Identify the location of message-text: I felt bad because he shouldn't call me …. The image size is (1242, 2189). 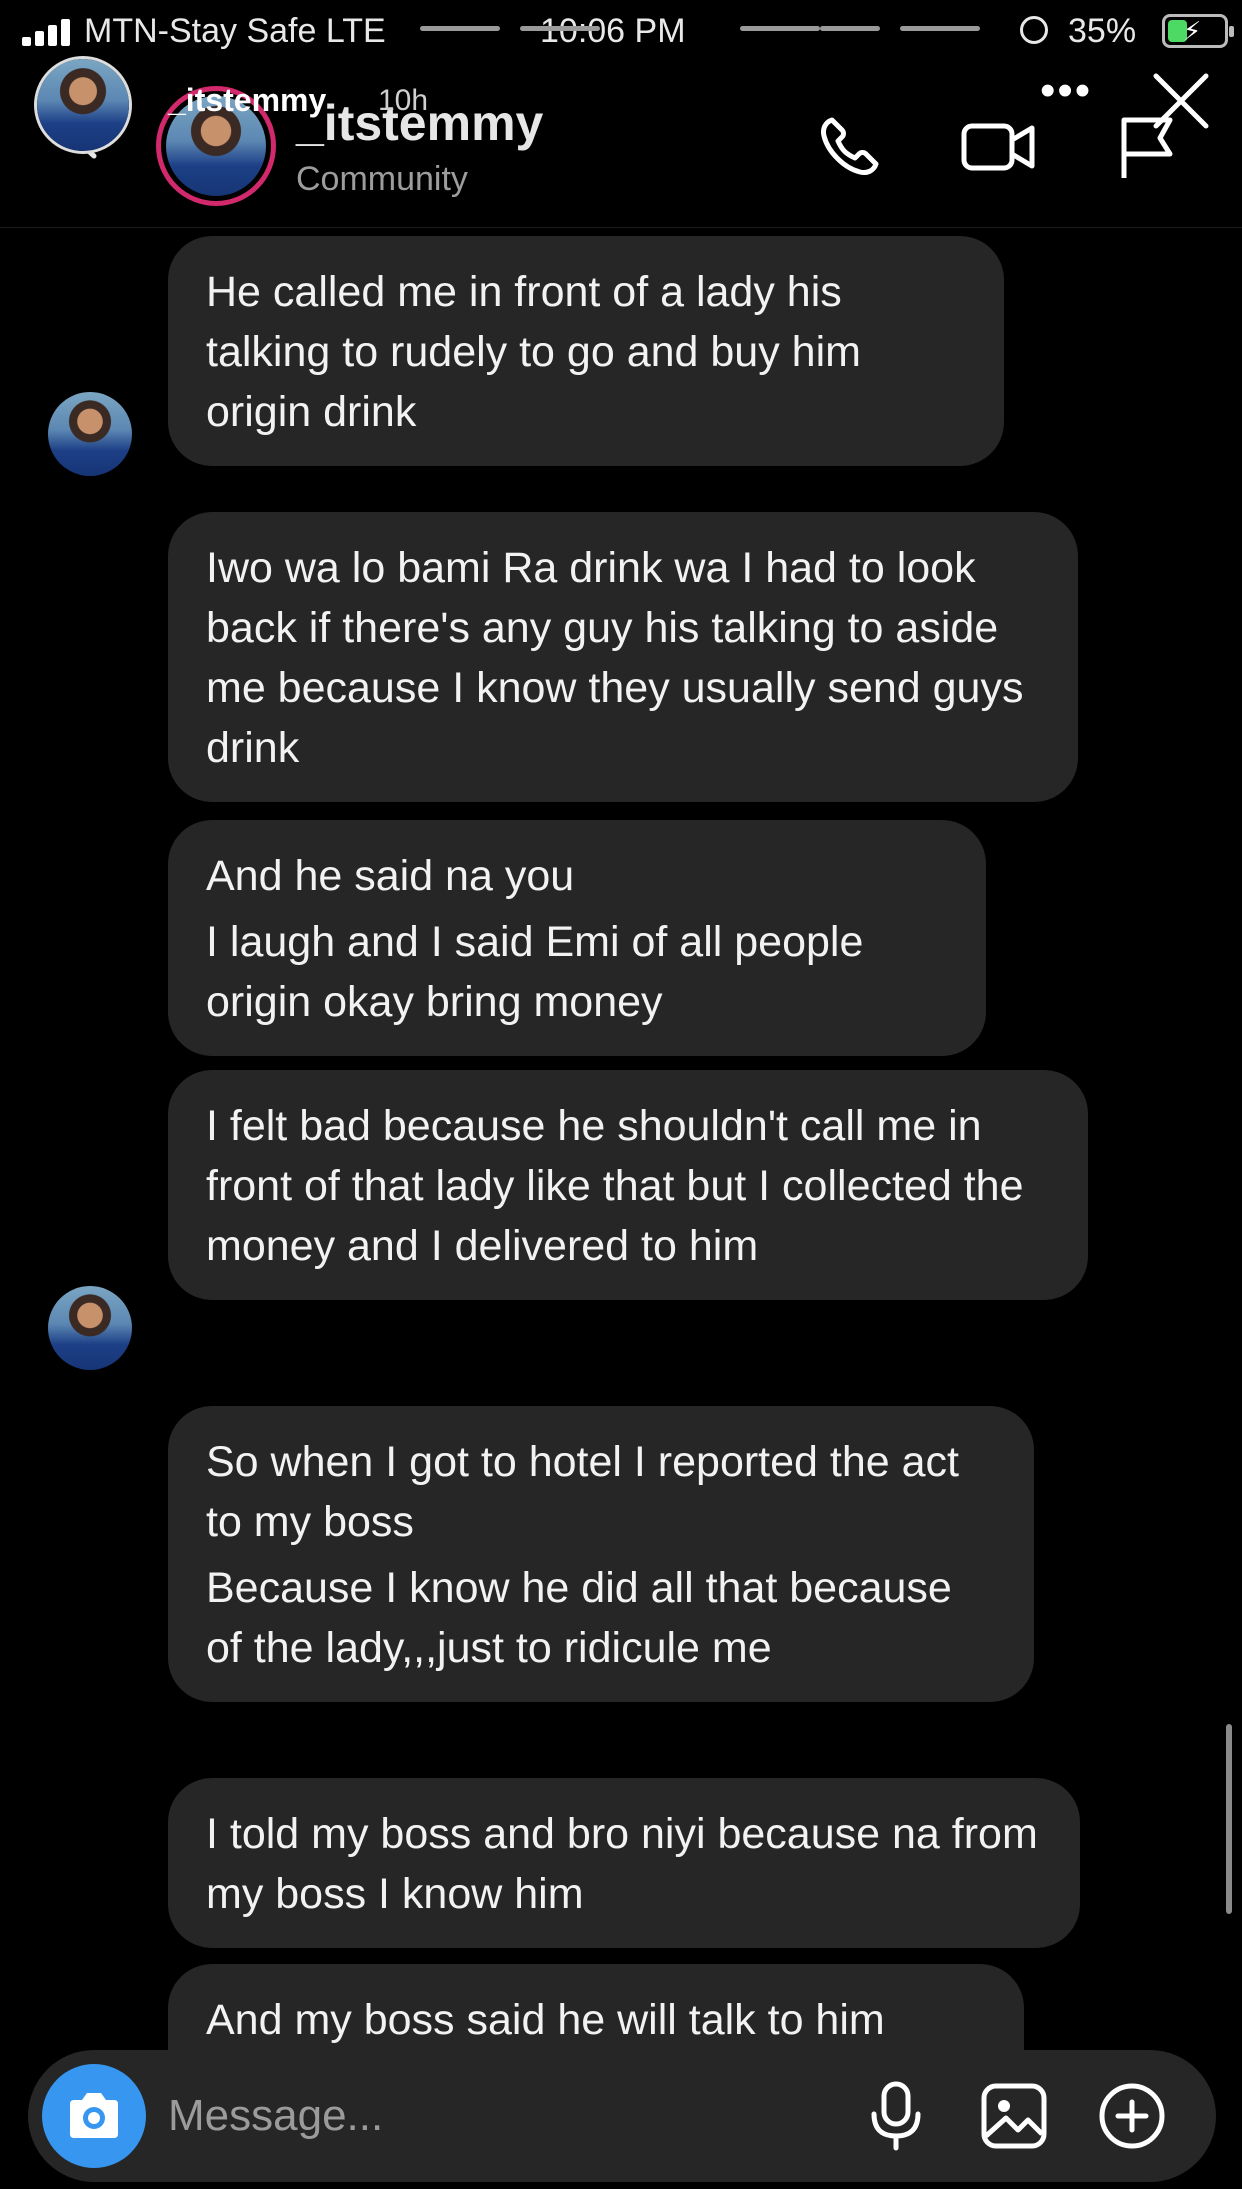
(615, 1186).